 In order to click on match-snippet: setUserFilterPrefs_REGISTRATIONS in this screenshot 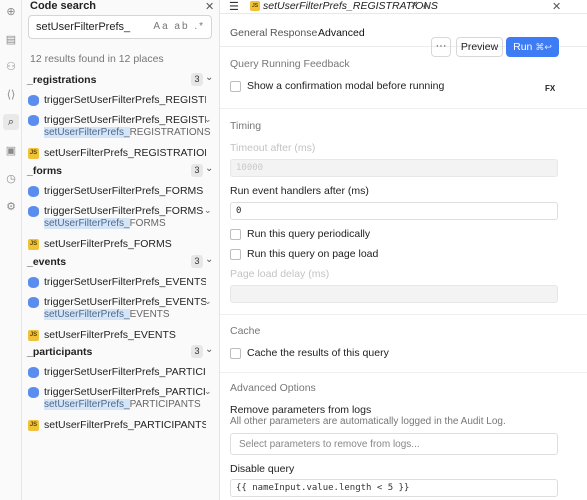, I will do `click(127, 132)`.